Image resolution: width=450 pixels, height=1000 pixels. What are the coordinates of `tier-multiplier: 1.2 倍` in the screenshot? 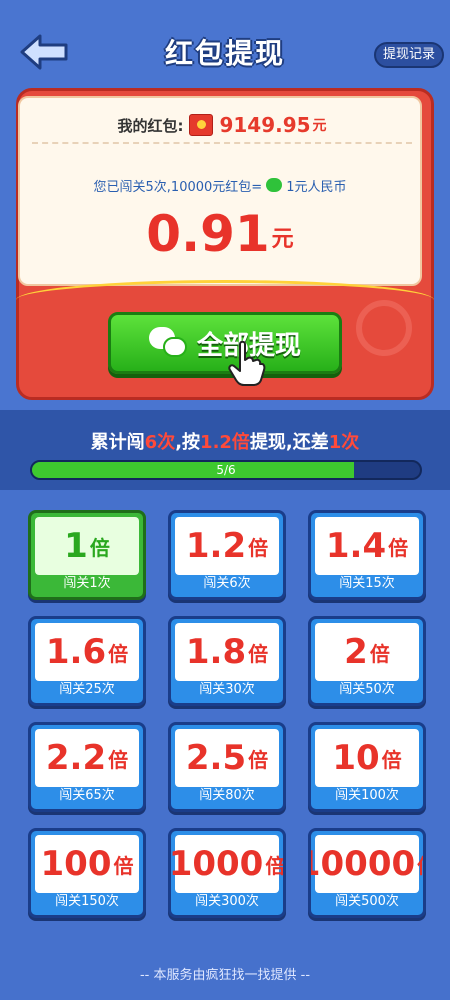 It's located at (227, 546).